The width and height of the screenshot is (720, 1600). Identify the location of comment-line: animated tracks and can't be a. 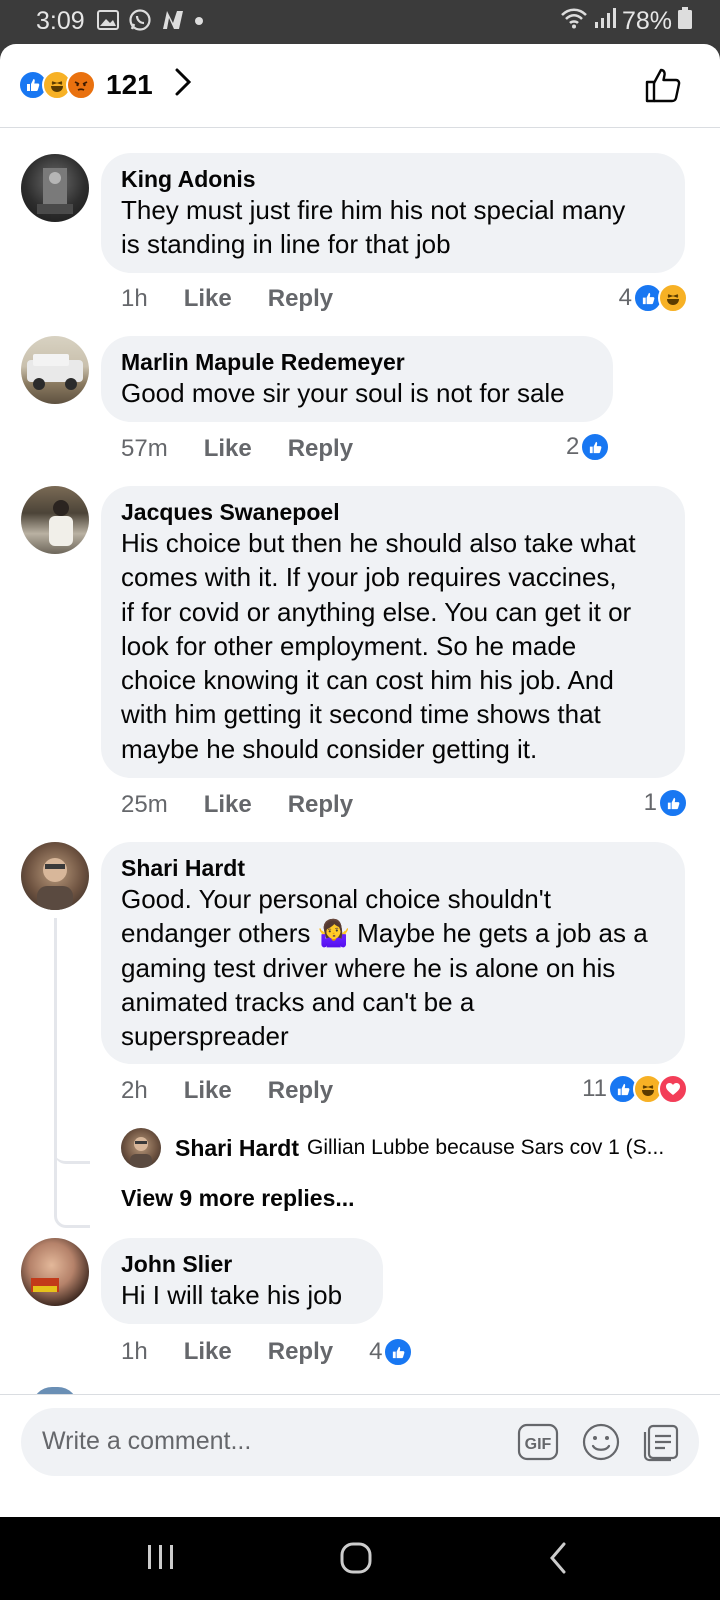
(298, 1001).